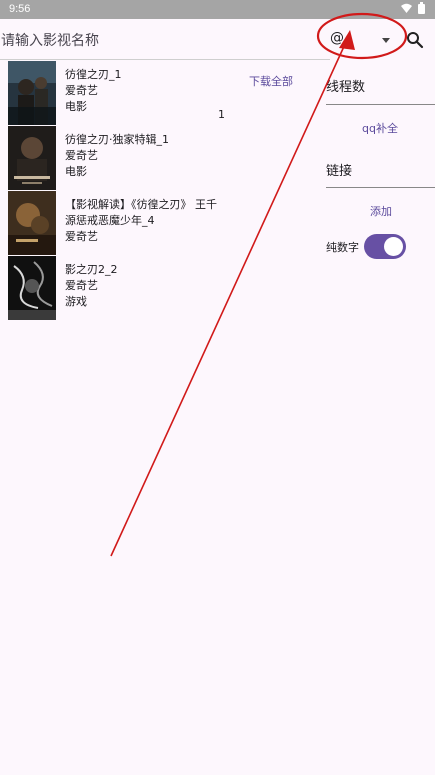 The height and width of the screenshot is (775, 435). What do you see at coordinates (361, 40) in the screenshot?
I see `source-dropdown: @` at bounding box center [361, 40].